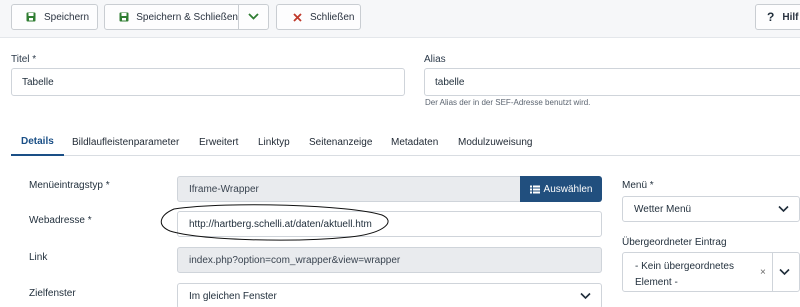  What do you see at coordinates (711, 209) in the screenshot?
I see `menu-select: Wetter Menü` at bounding box center [711, 209].